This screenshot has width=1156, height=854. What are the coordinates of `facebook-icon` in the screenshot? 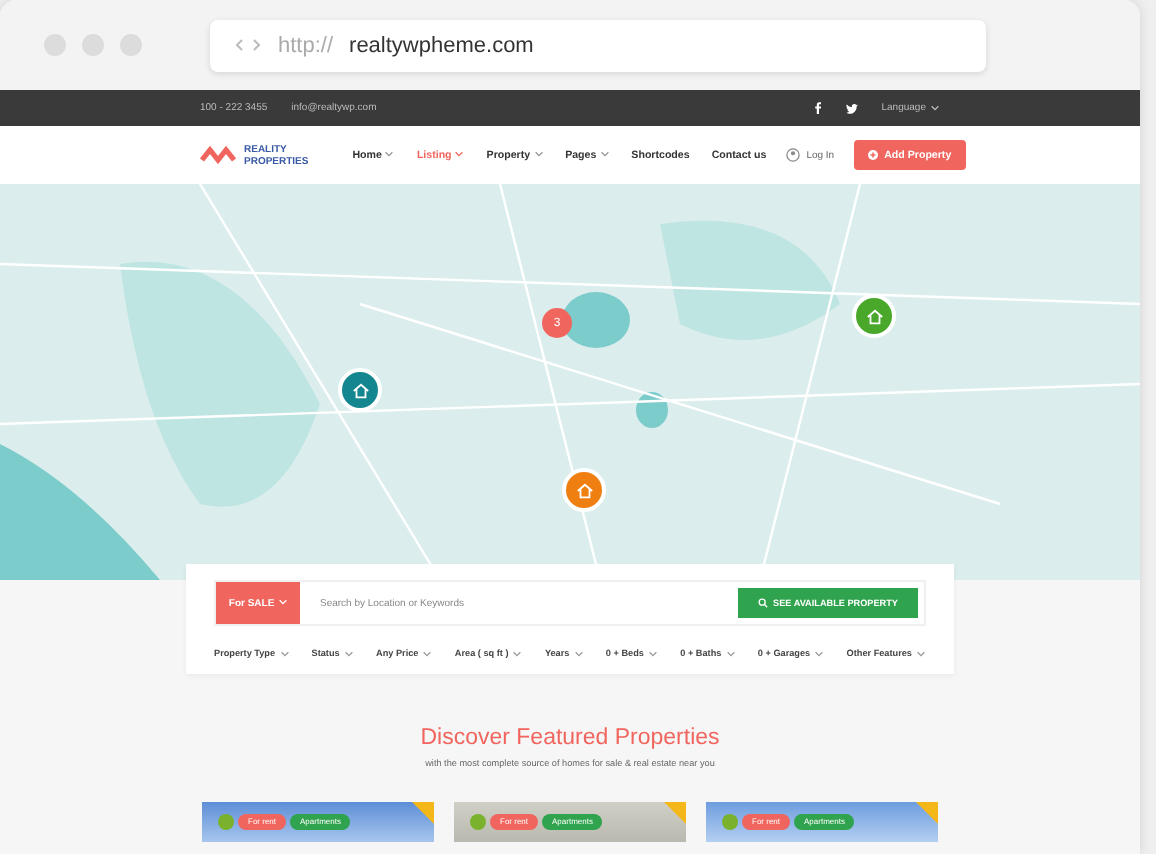 It's located at (817, 108).